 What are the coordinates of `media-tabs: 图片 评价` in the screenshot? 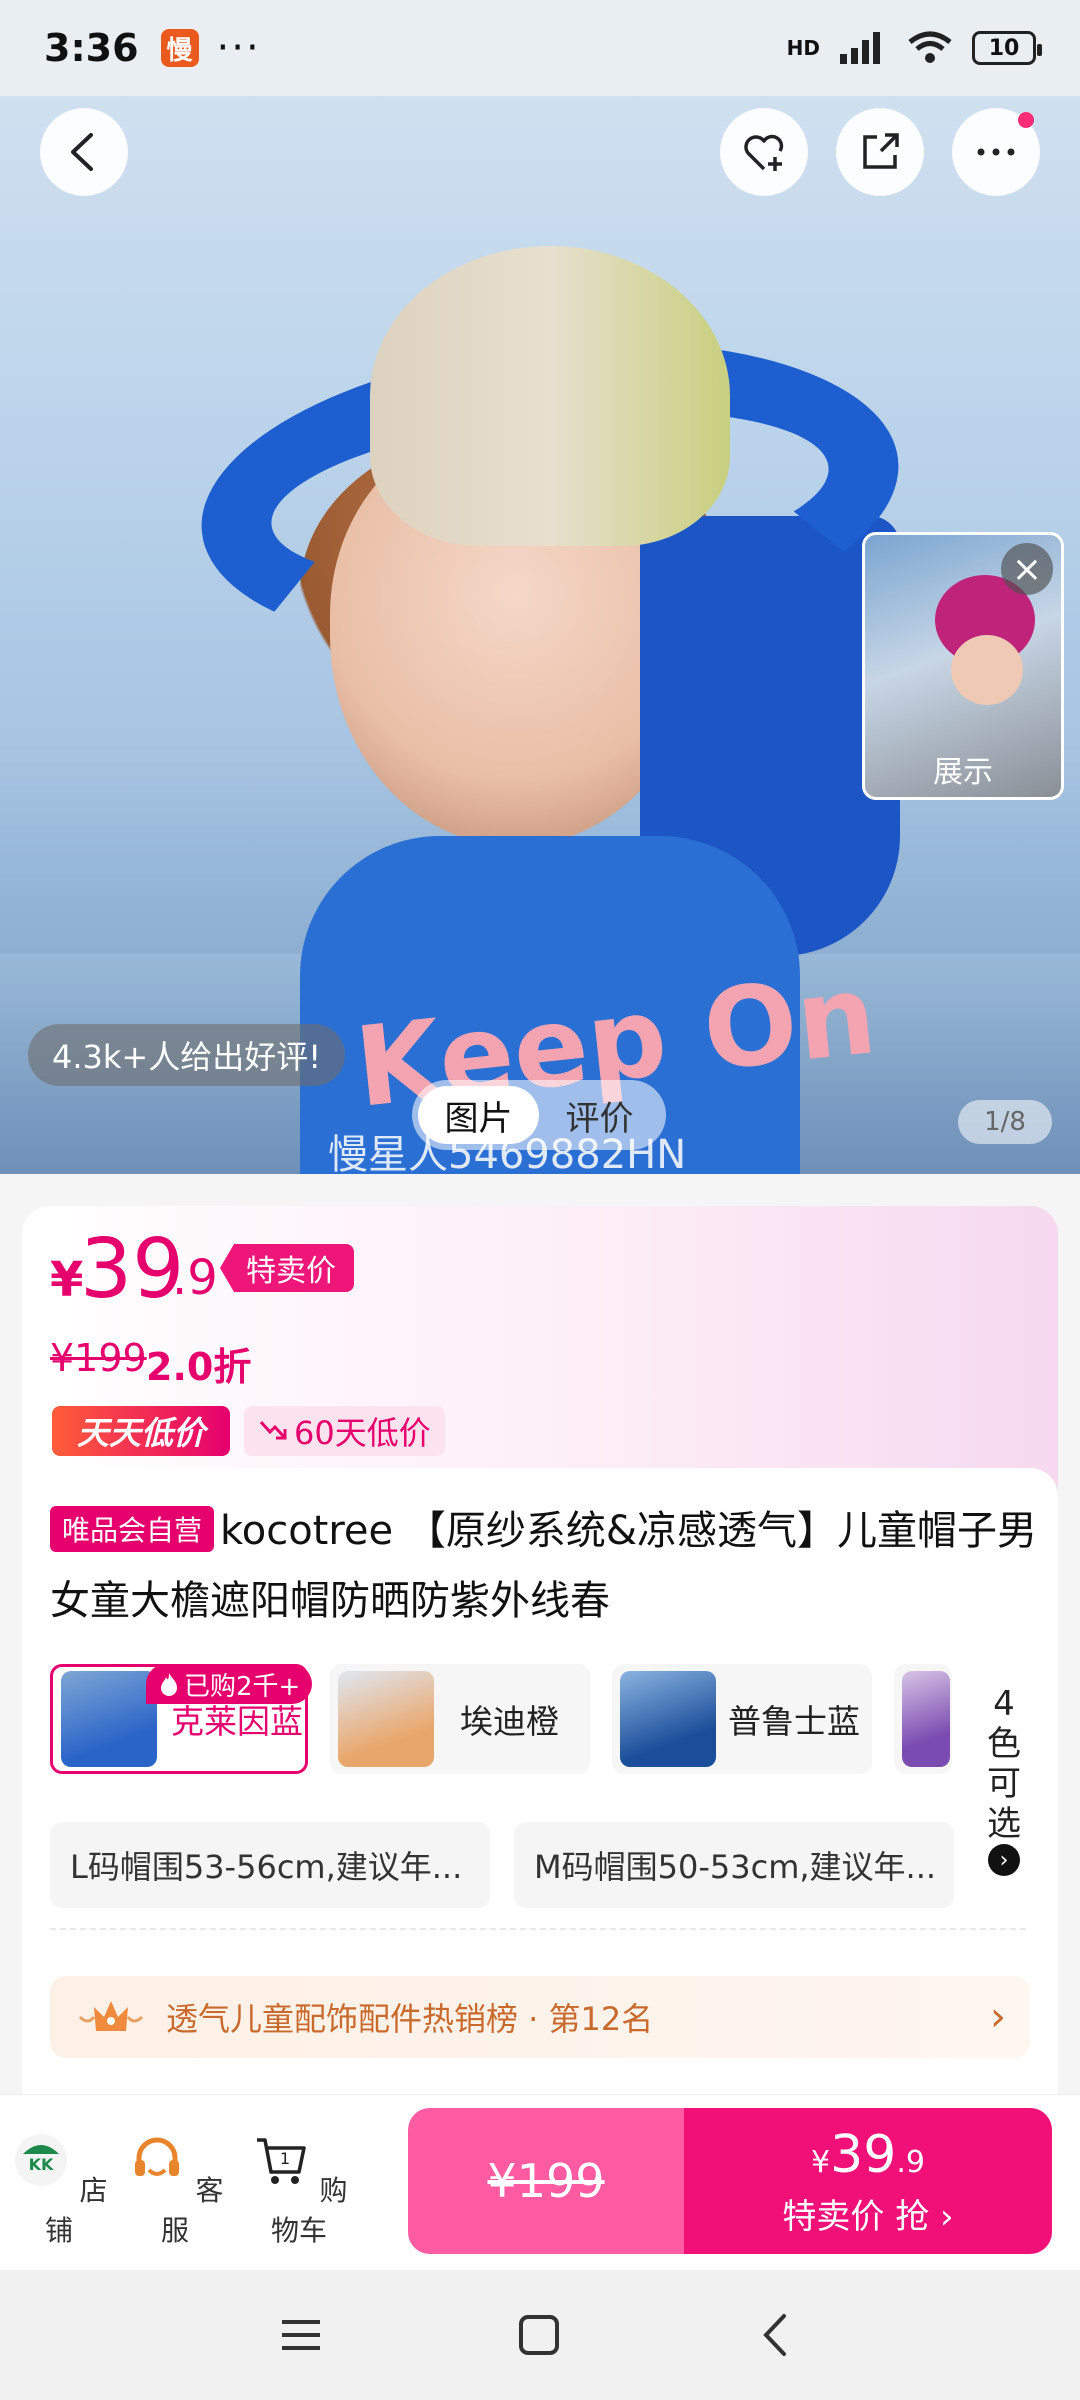 It's located at (539, 1115).